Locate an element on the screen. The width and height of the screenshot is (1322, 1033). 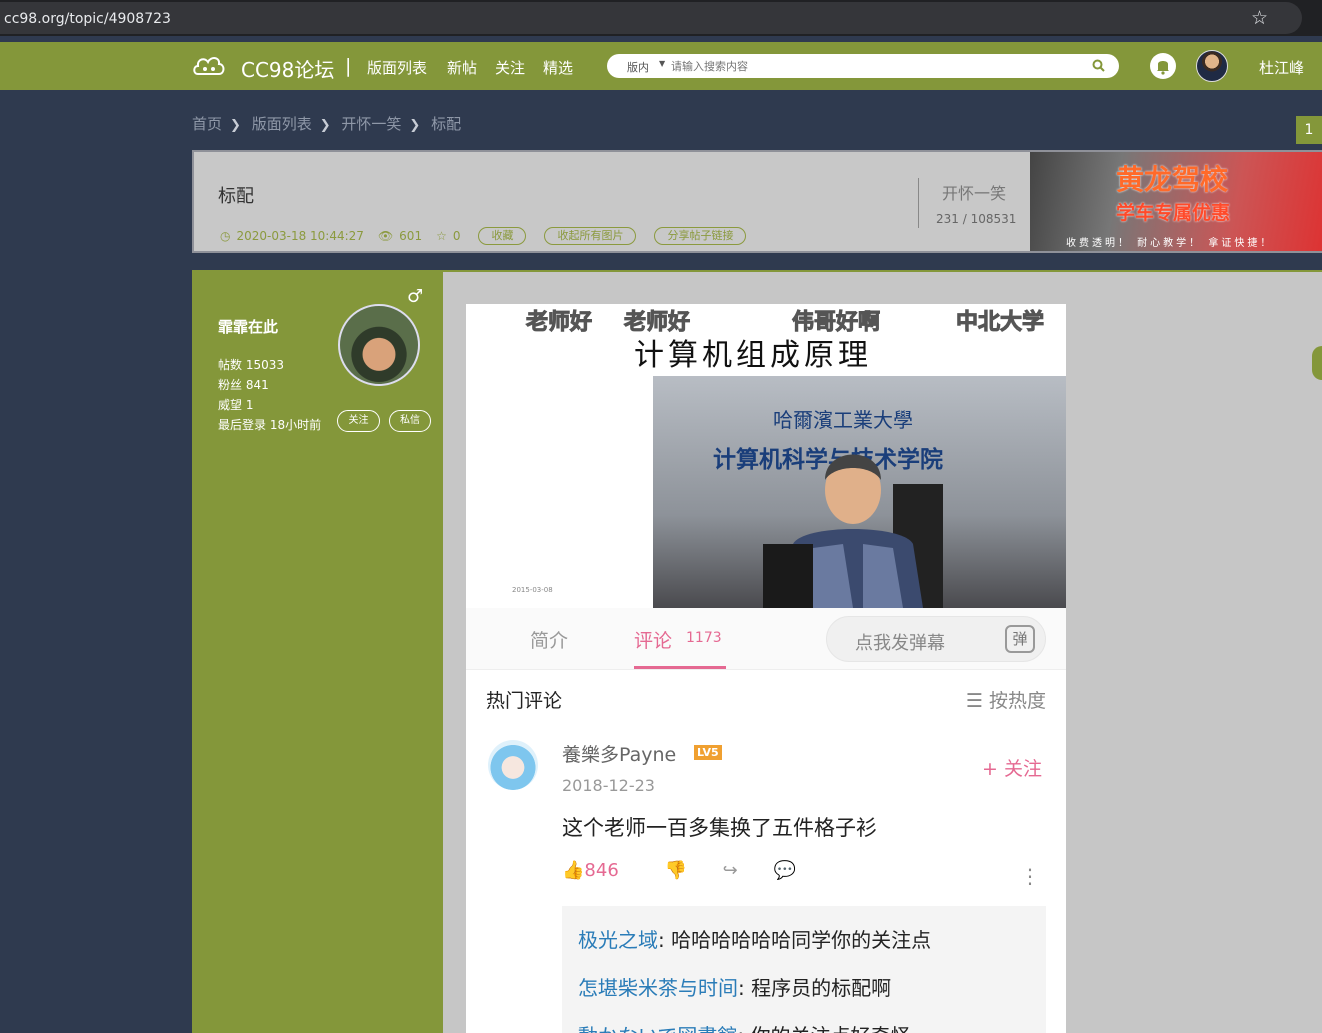
reply-user: 怎堪柴米茶与时间 is located at coordinates (658, 988).